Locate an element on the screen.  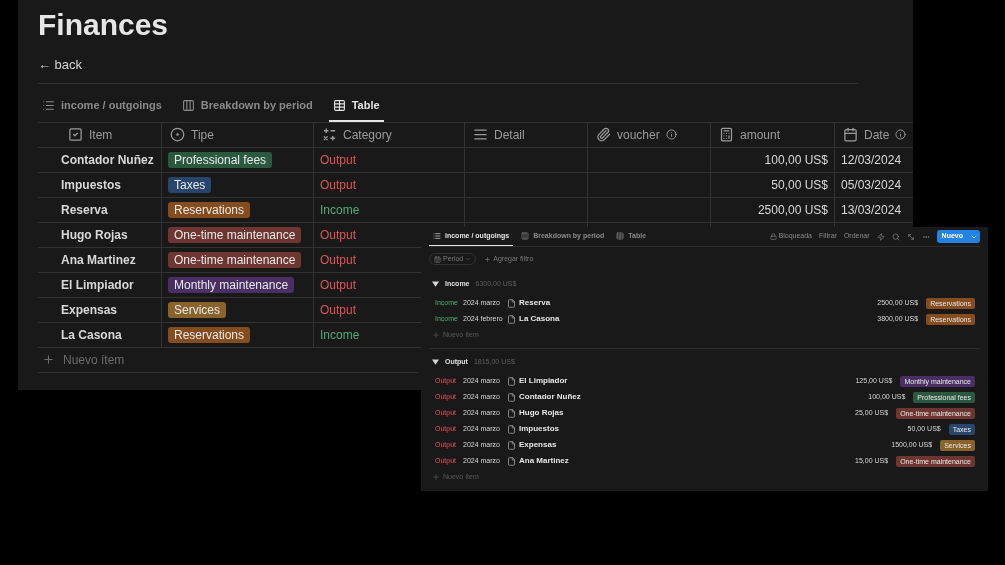
lines-icon is located at coordinates (480, 134).